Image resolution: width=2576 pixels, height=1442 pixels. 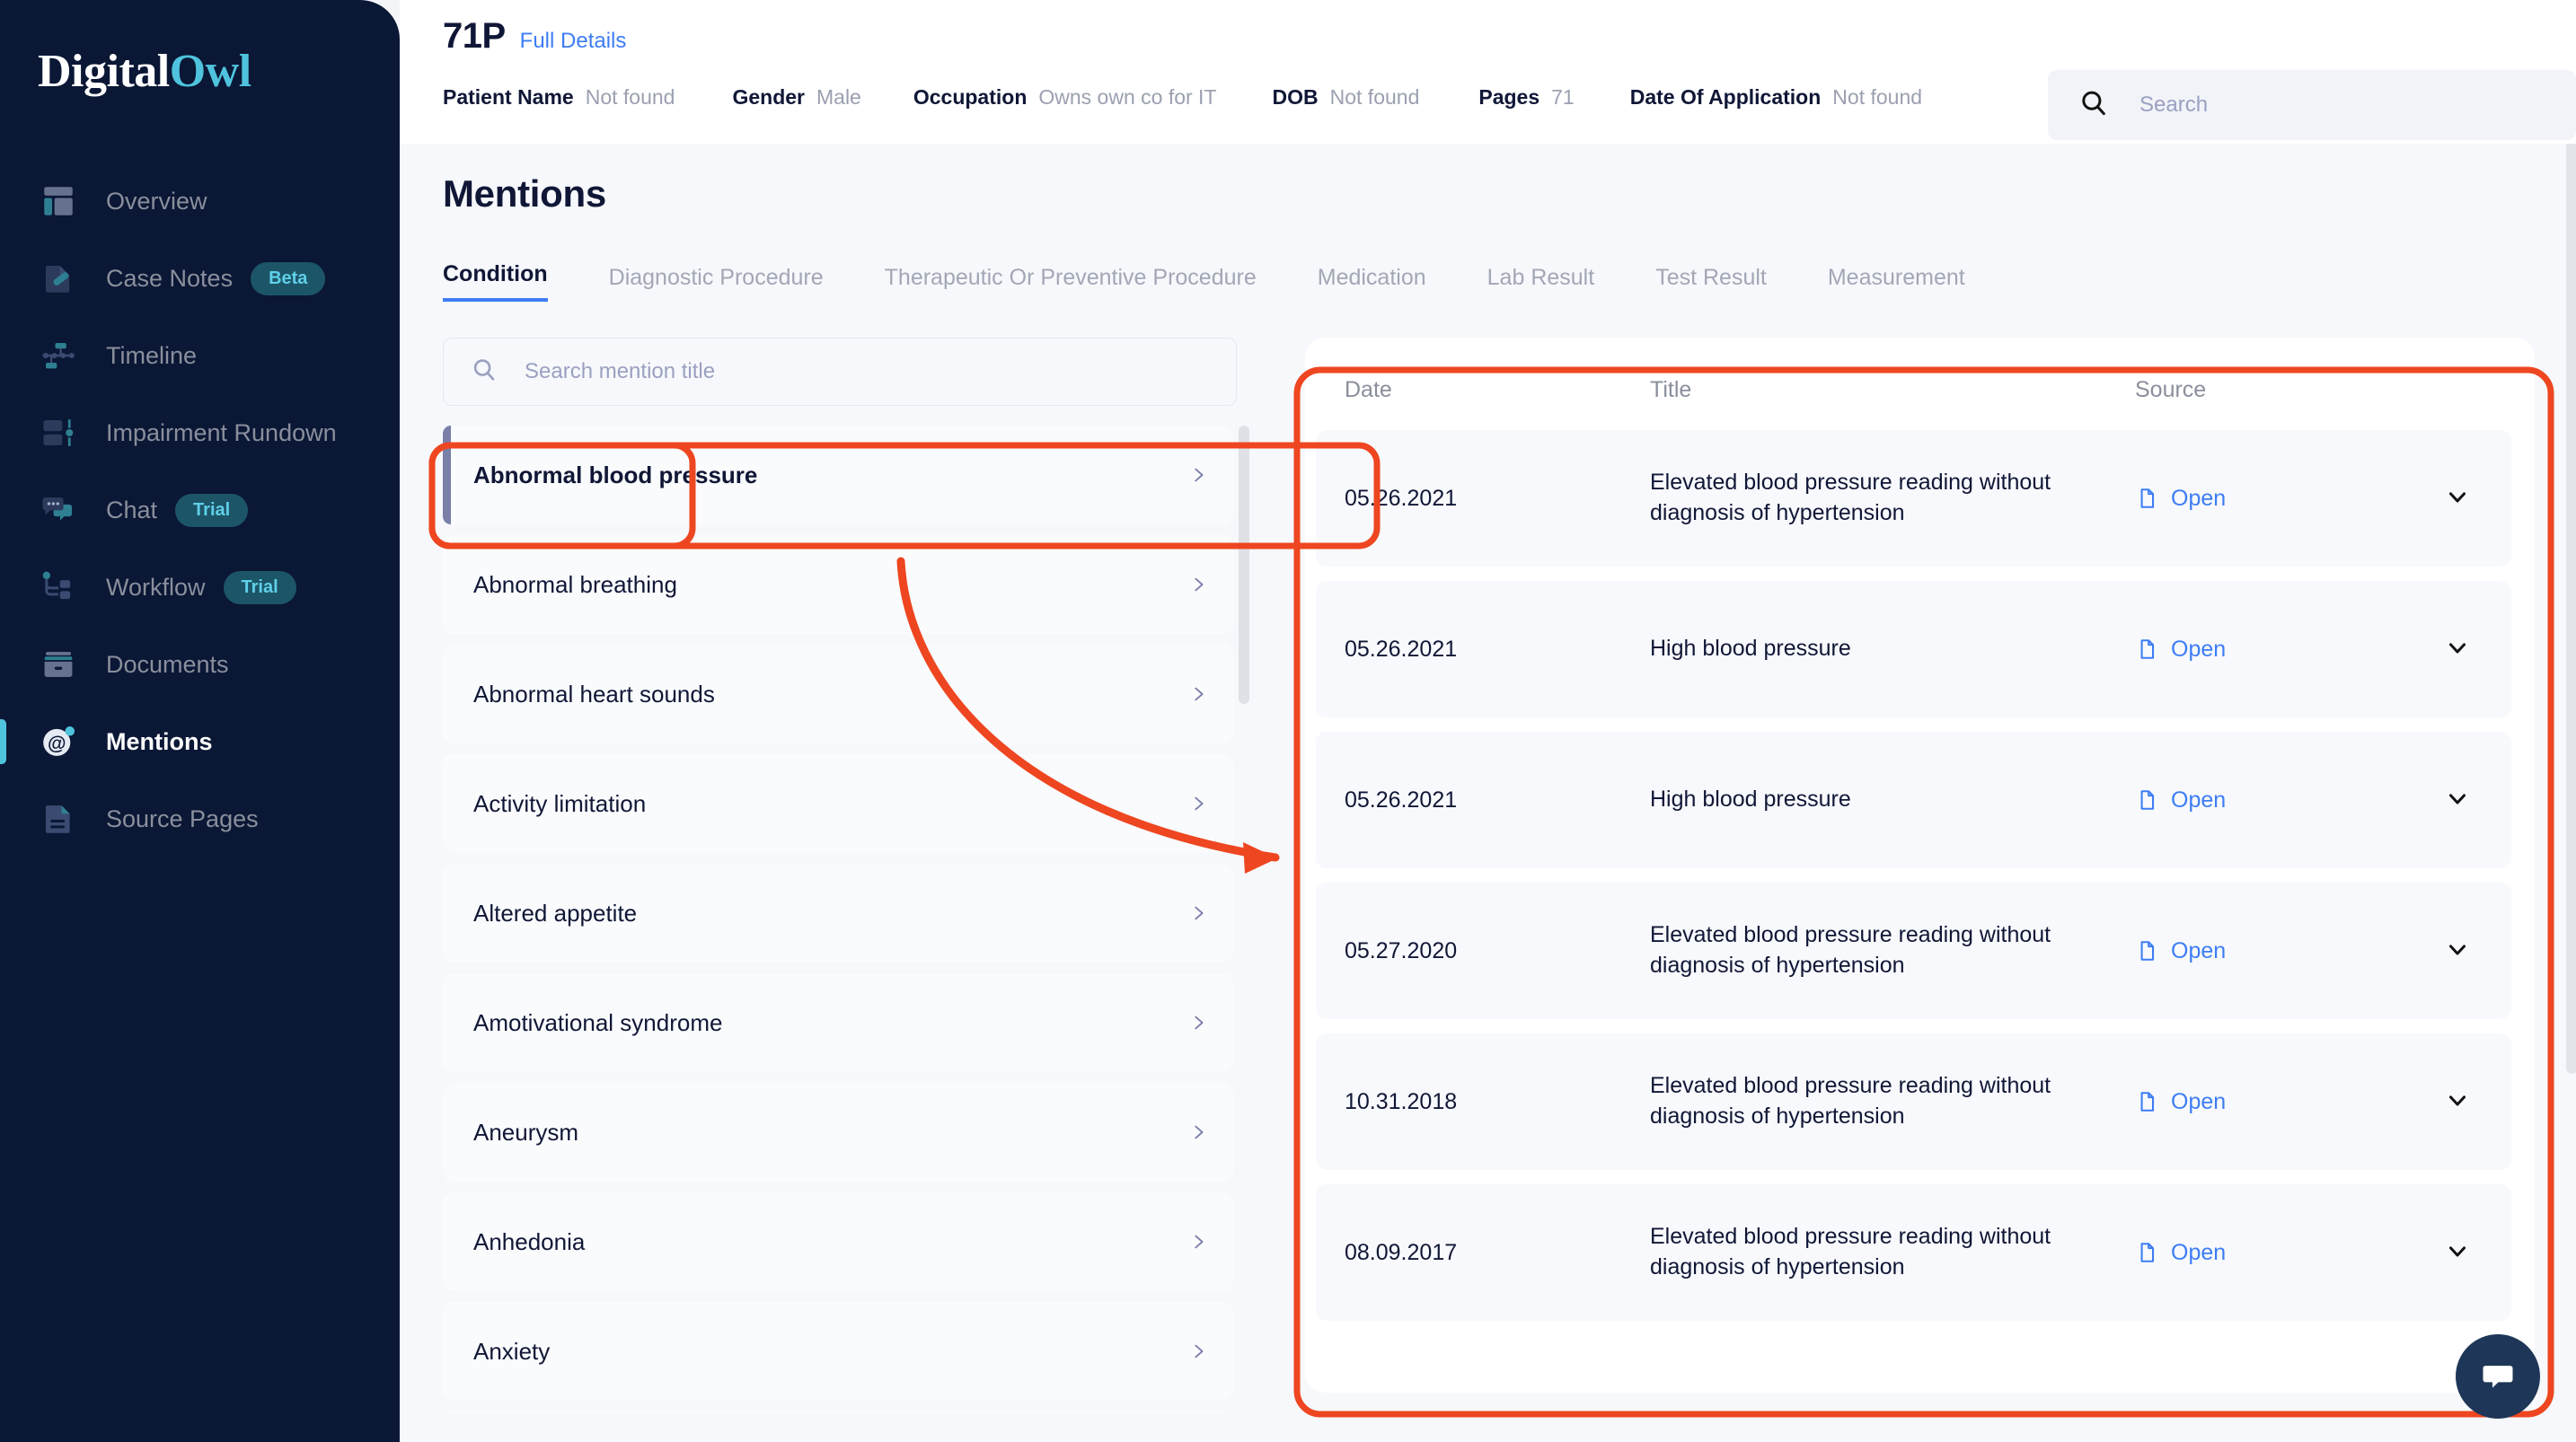 What do you see at coordinates (1896, 283) in the screenshot?
I see `tab-measurement: Measurement` at bounding box center [1896, 283].